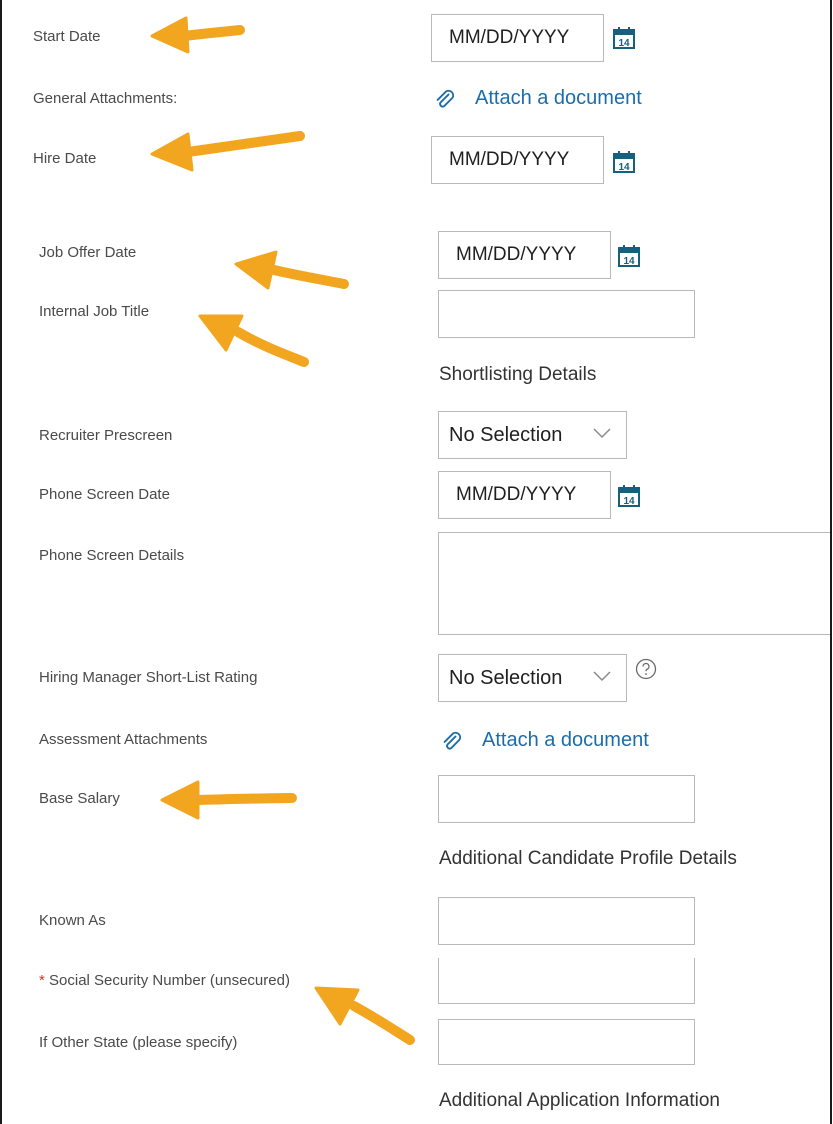  Describe the element at coordinates (566, 921) in the screenshot. I see `known-as-input` at that location.